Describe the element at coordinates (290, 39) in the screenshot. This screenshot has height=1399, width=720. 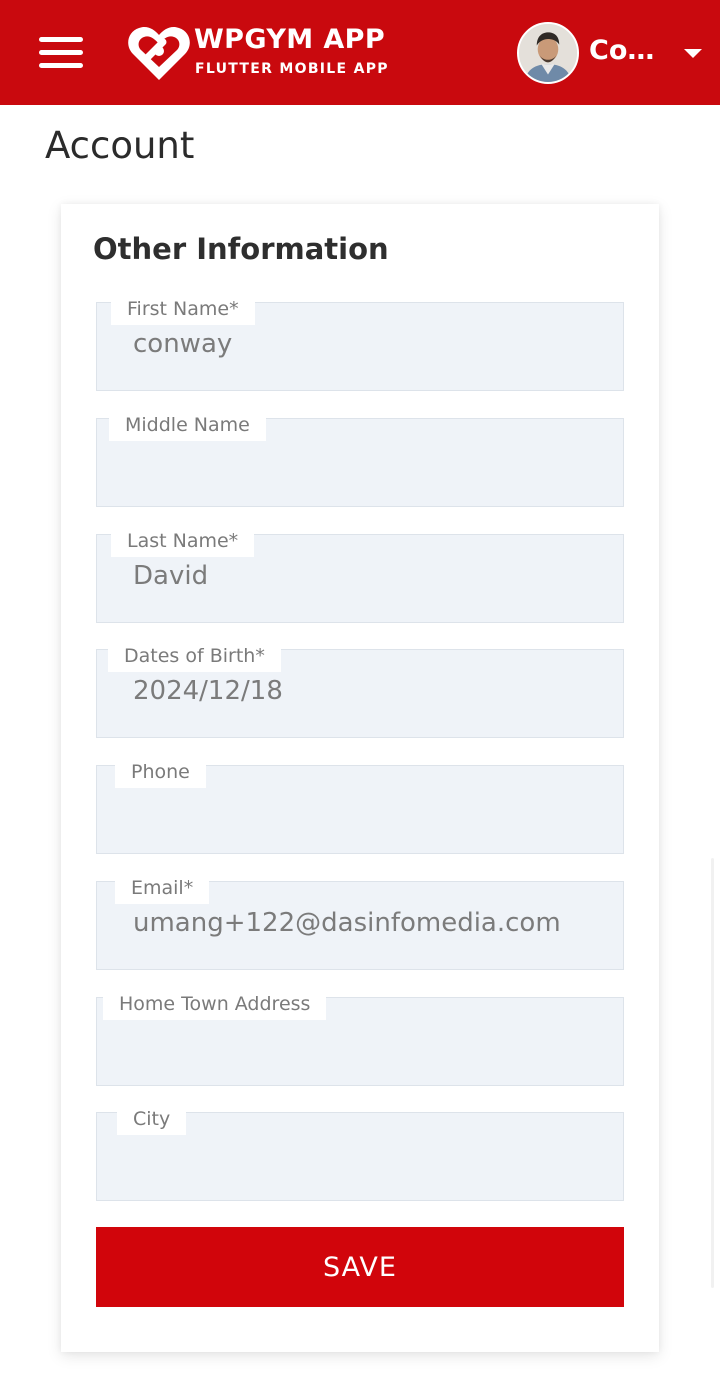
I see `brand-title: WPGYM APP` at that location.